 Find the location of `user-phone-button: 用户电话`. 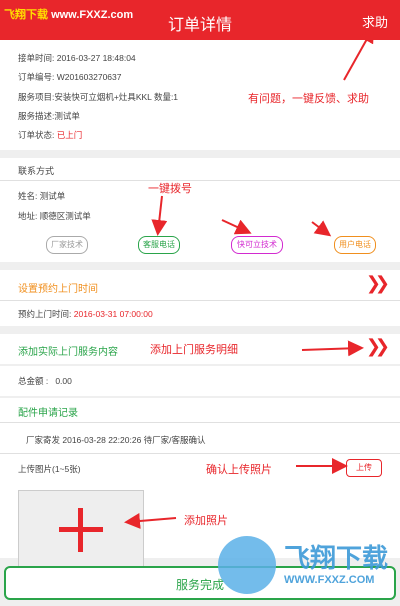

user-phone-button: 用户电话 is located at coordinates (355, 245).